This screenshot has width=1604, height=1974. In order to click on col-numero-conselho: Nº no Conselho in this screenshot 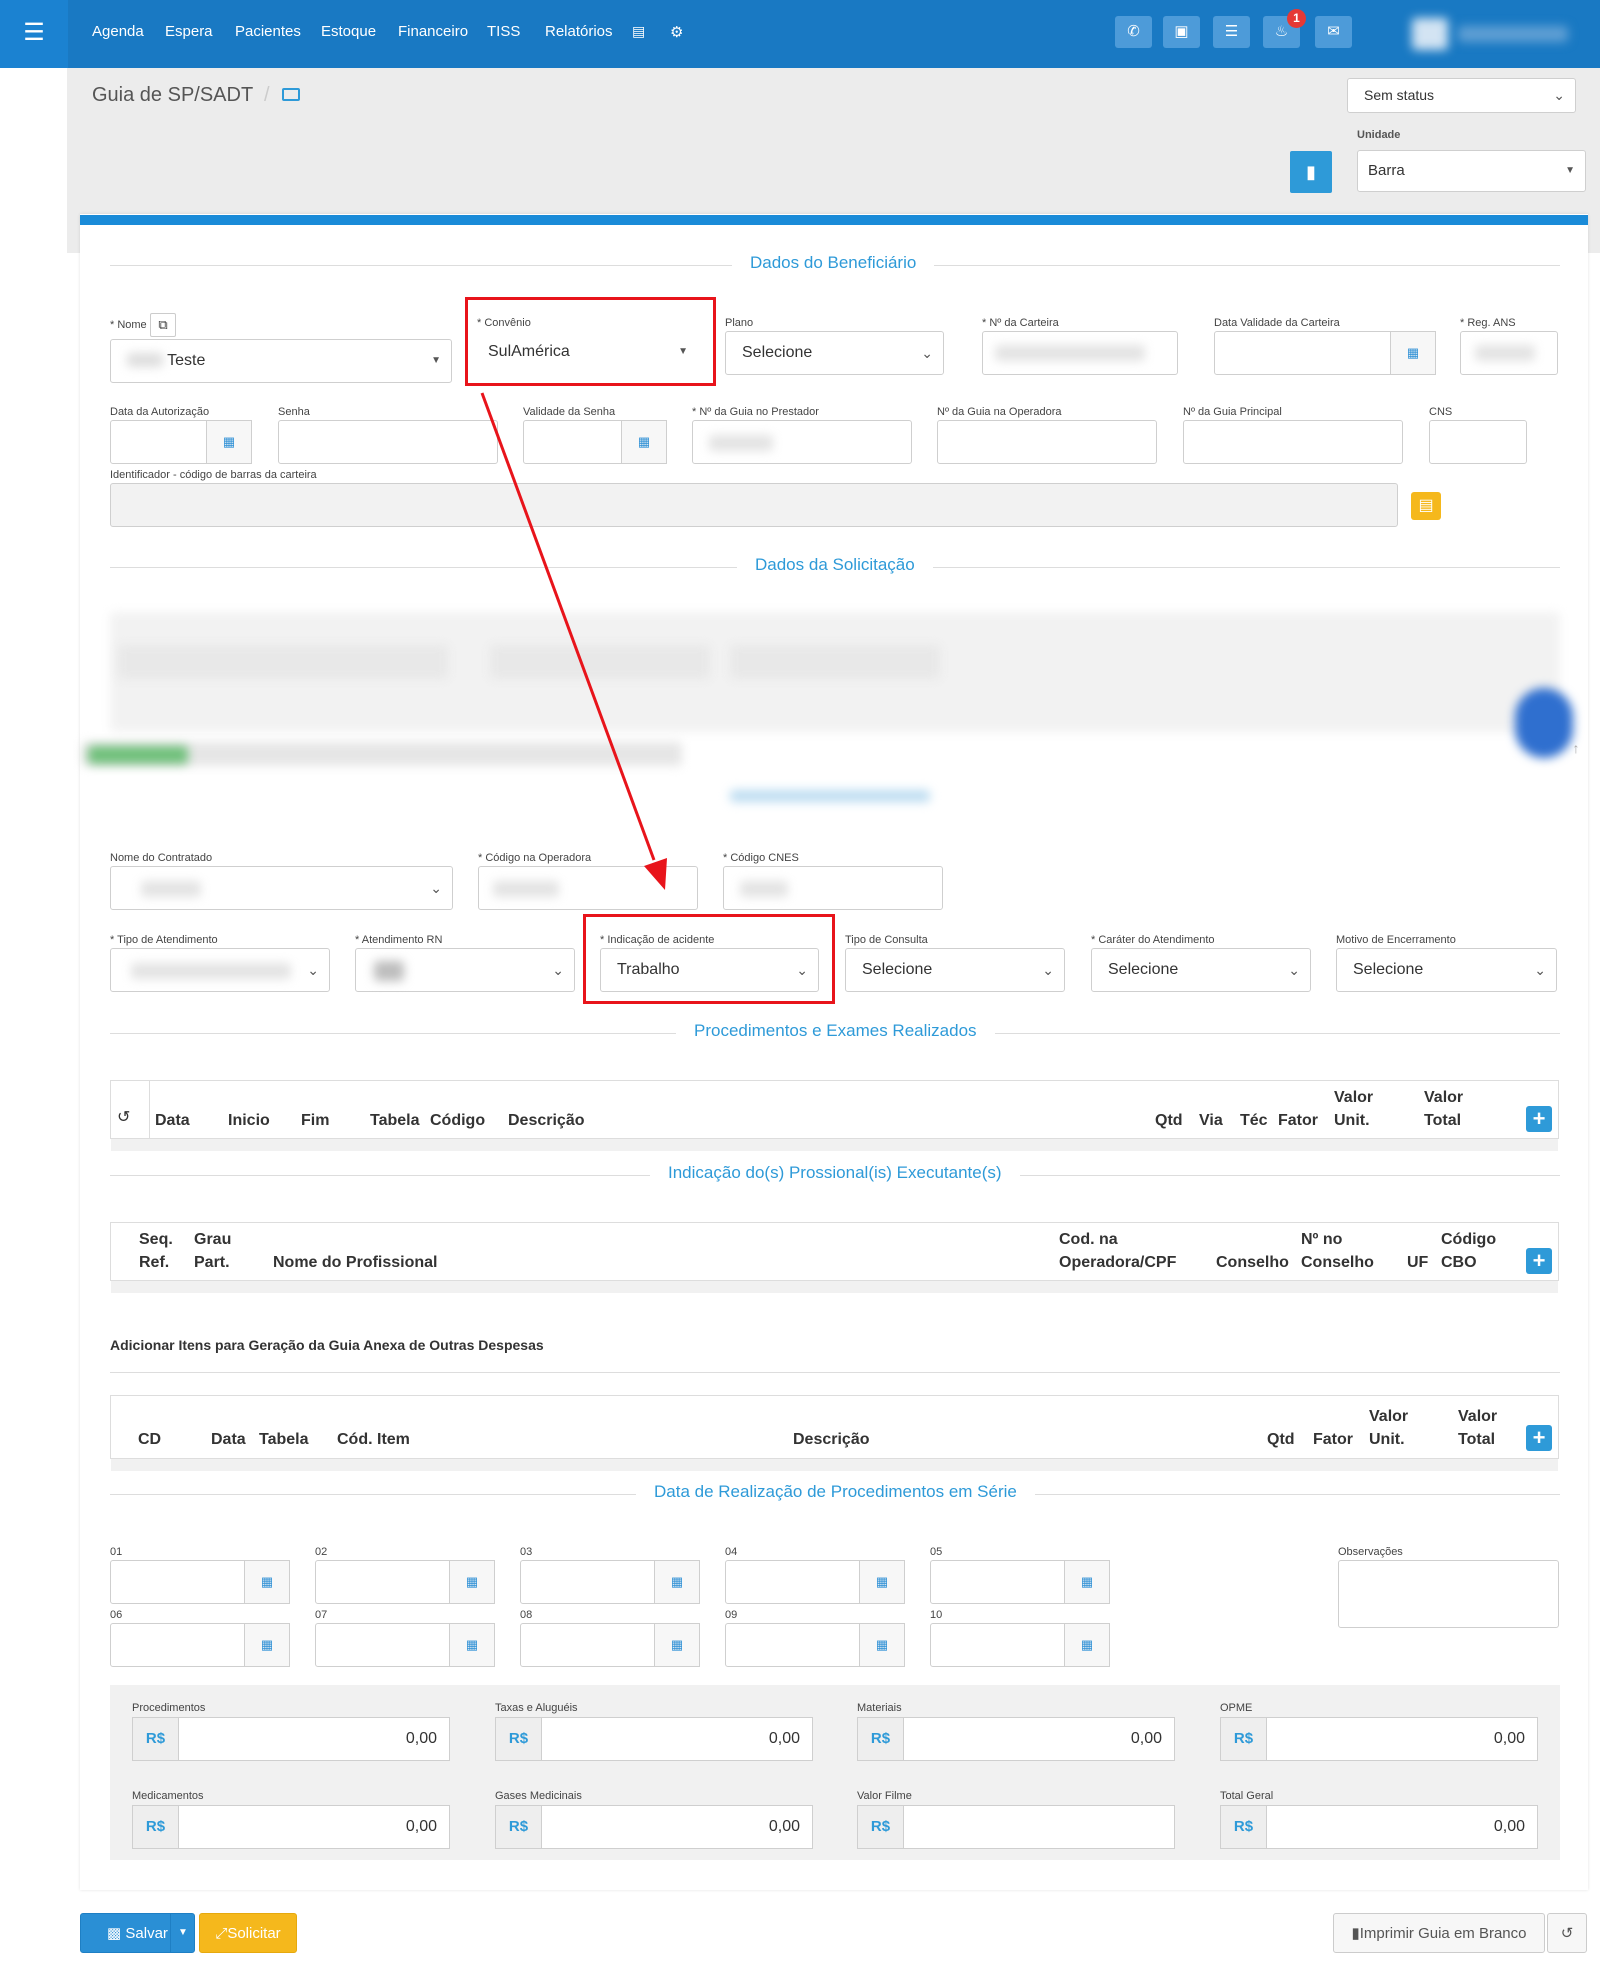, I will do `click(1337, 1251)`.